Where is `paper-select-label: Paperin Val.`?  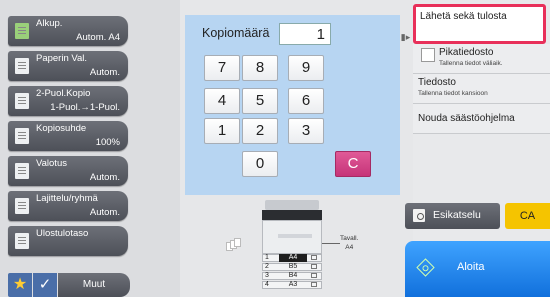 paper-select-label: Paperin Val. is located at coordinates (62, 58).